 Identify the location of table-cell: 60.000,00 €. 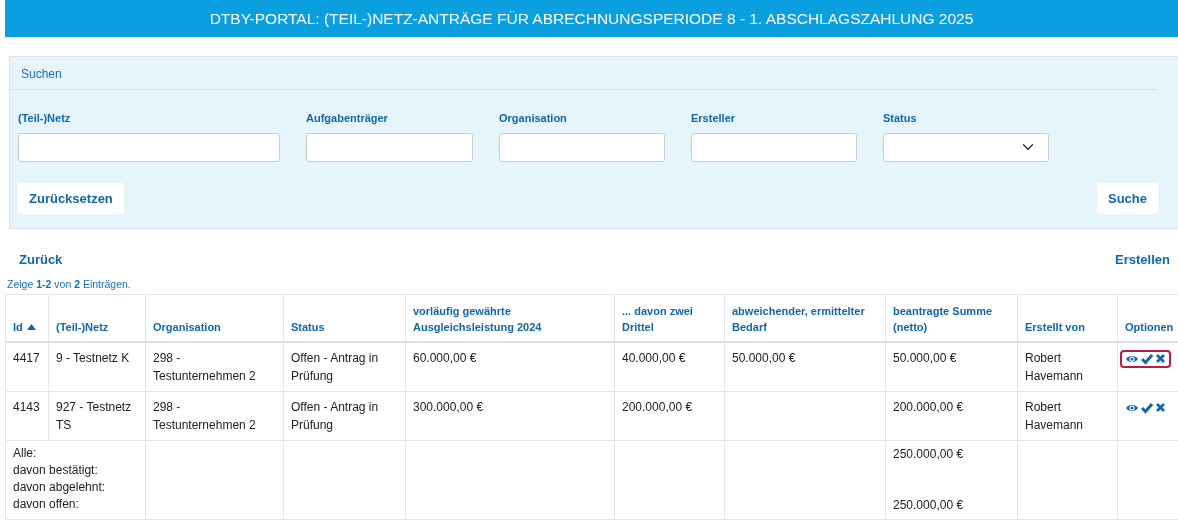
(445, 357).